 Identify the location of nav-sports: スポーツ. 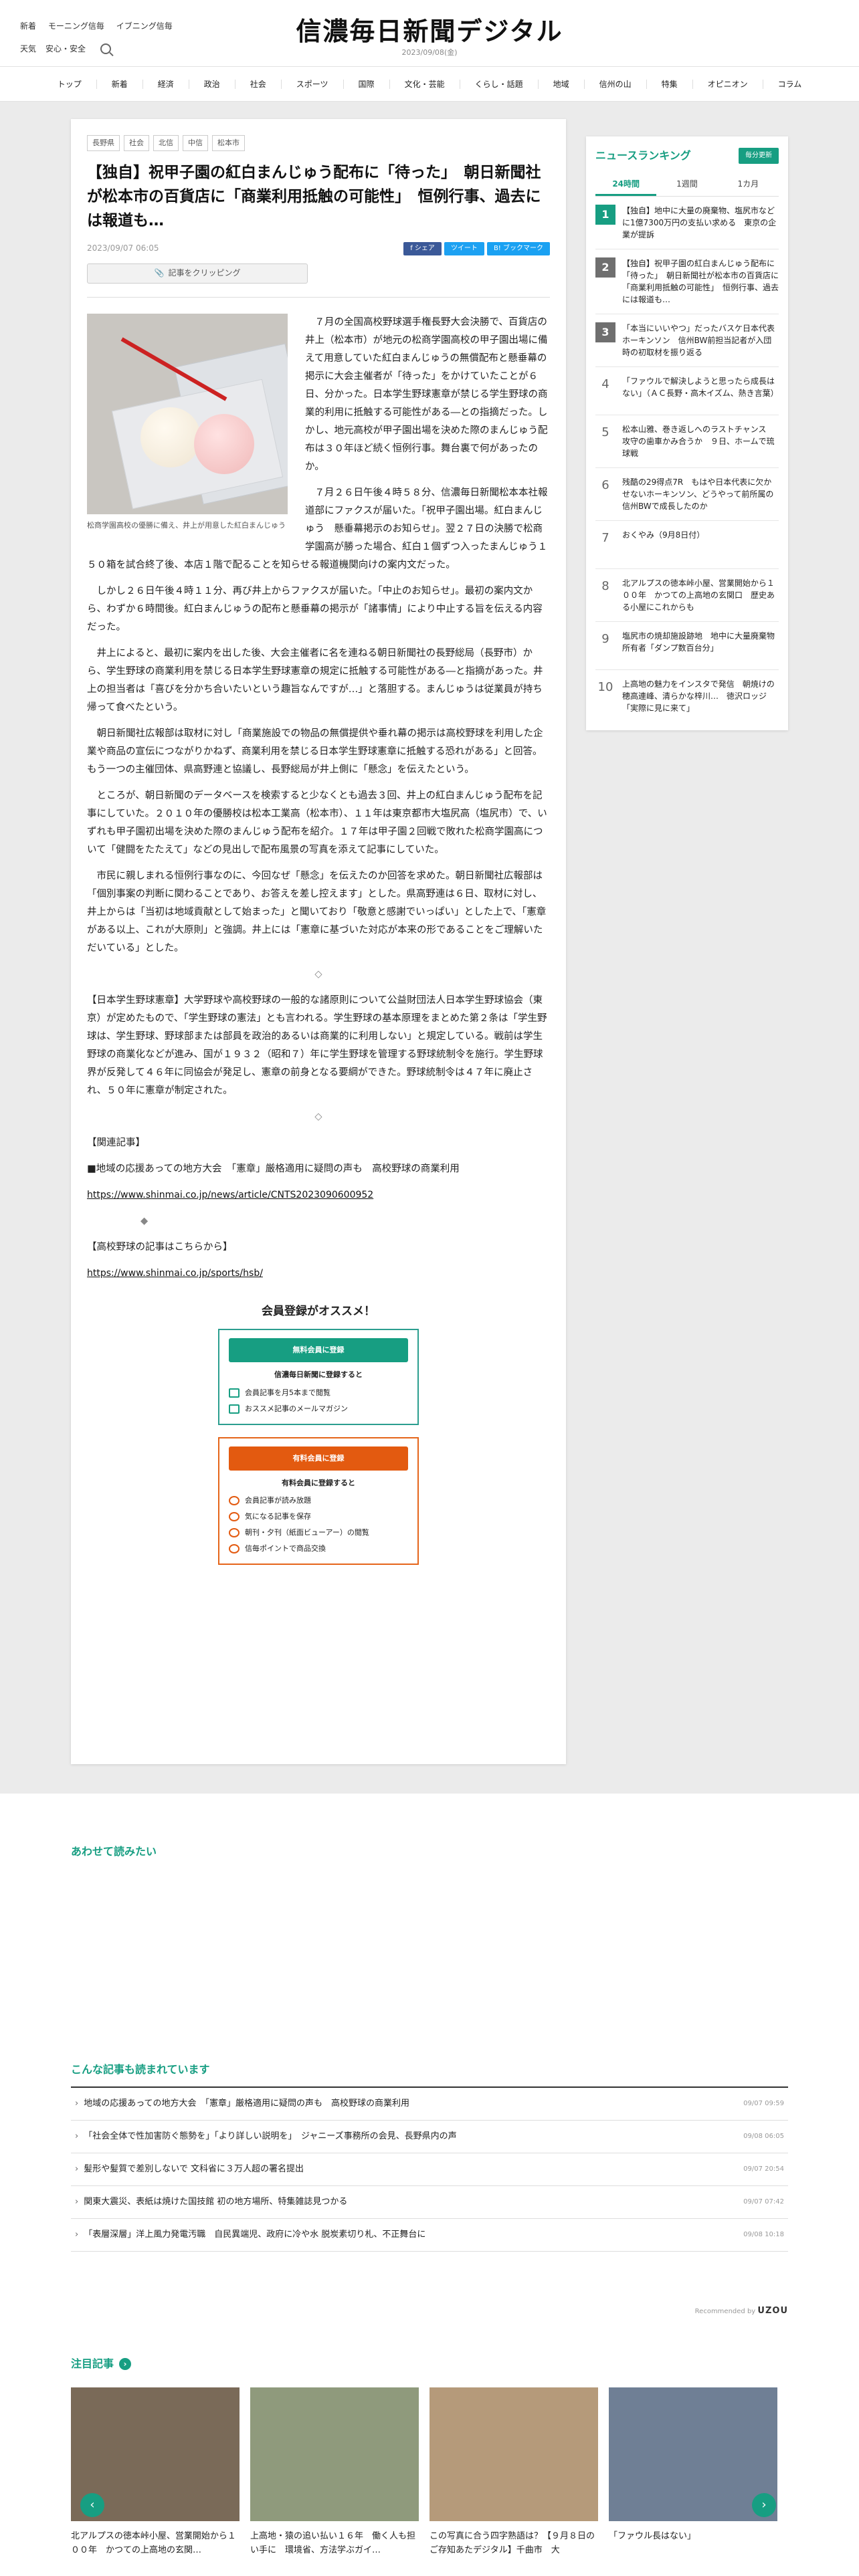
(313, 84).